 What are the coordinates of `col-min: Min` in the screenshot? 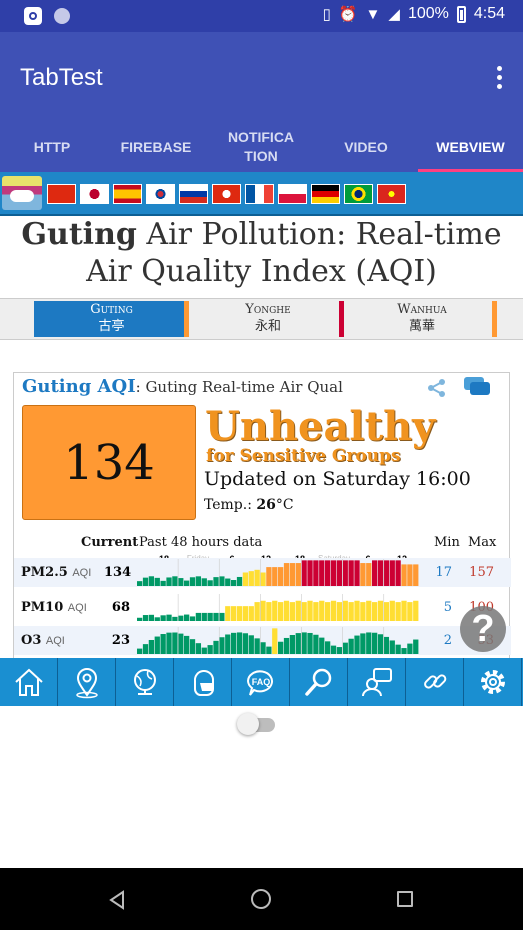 It's located at (447, 542).